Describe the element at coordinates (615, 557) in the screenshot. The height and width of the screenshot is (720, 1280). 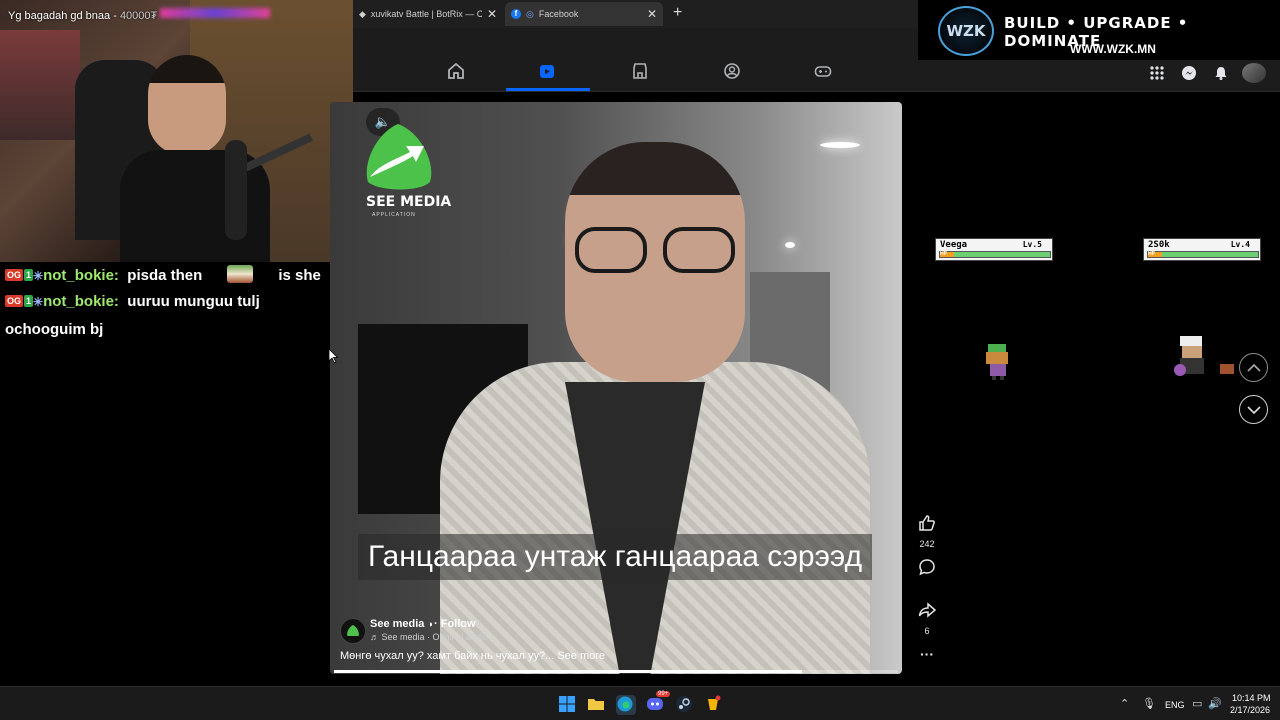
I see `video-subtitle: Ганцаараа унтаж ганцаараа сэрээд` at that location.